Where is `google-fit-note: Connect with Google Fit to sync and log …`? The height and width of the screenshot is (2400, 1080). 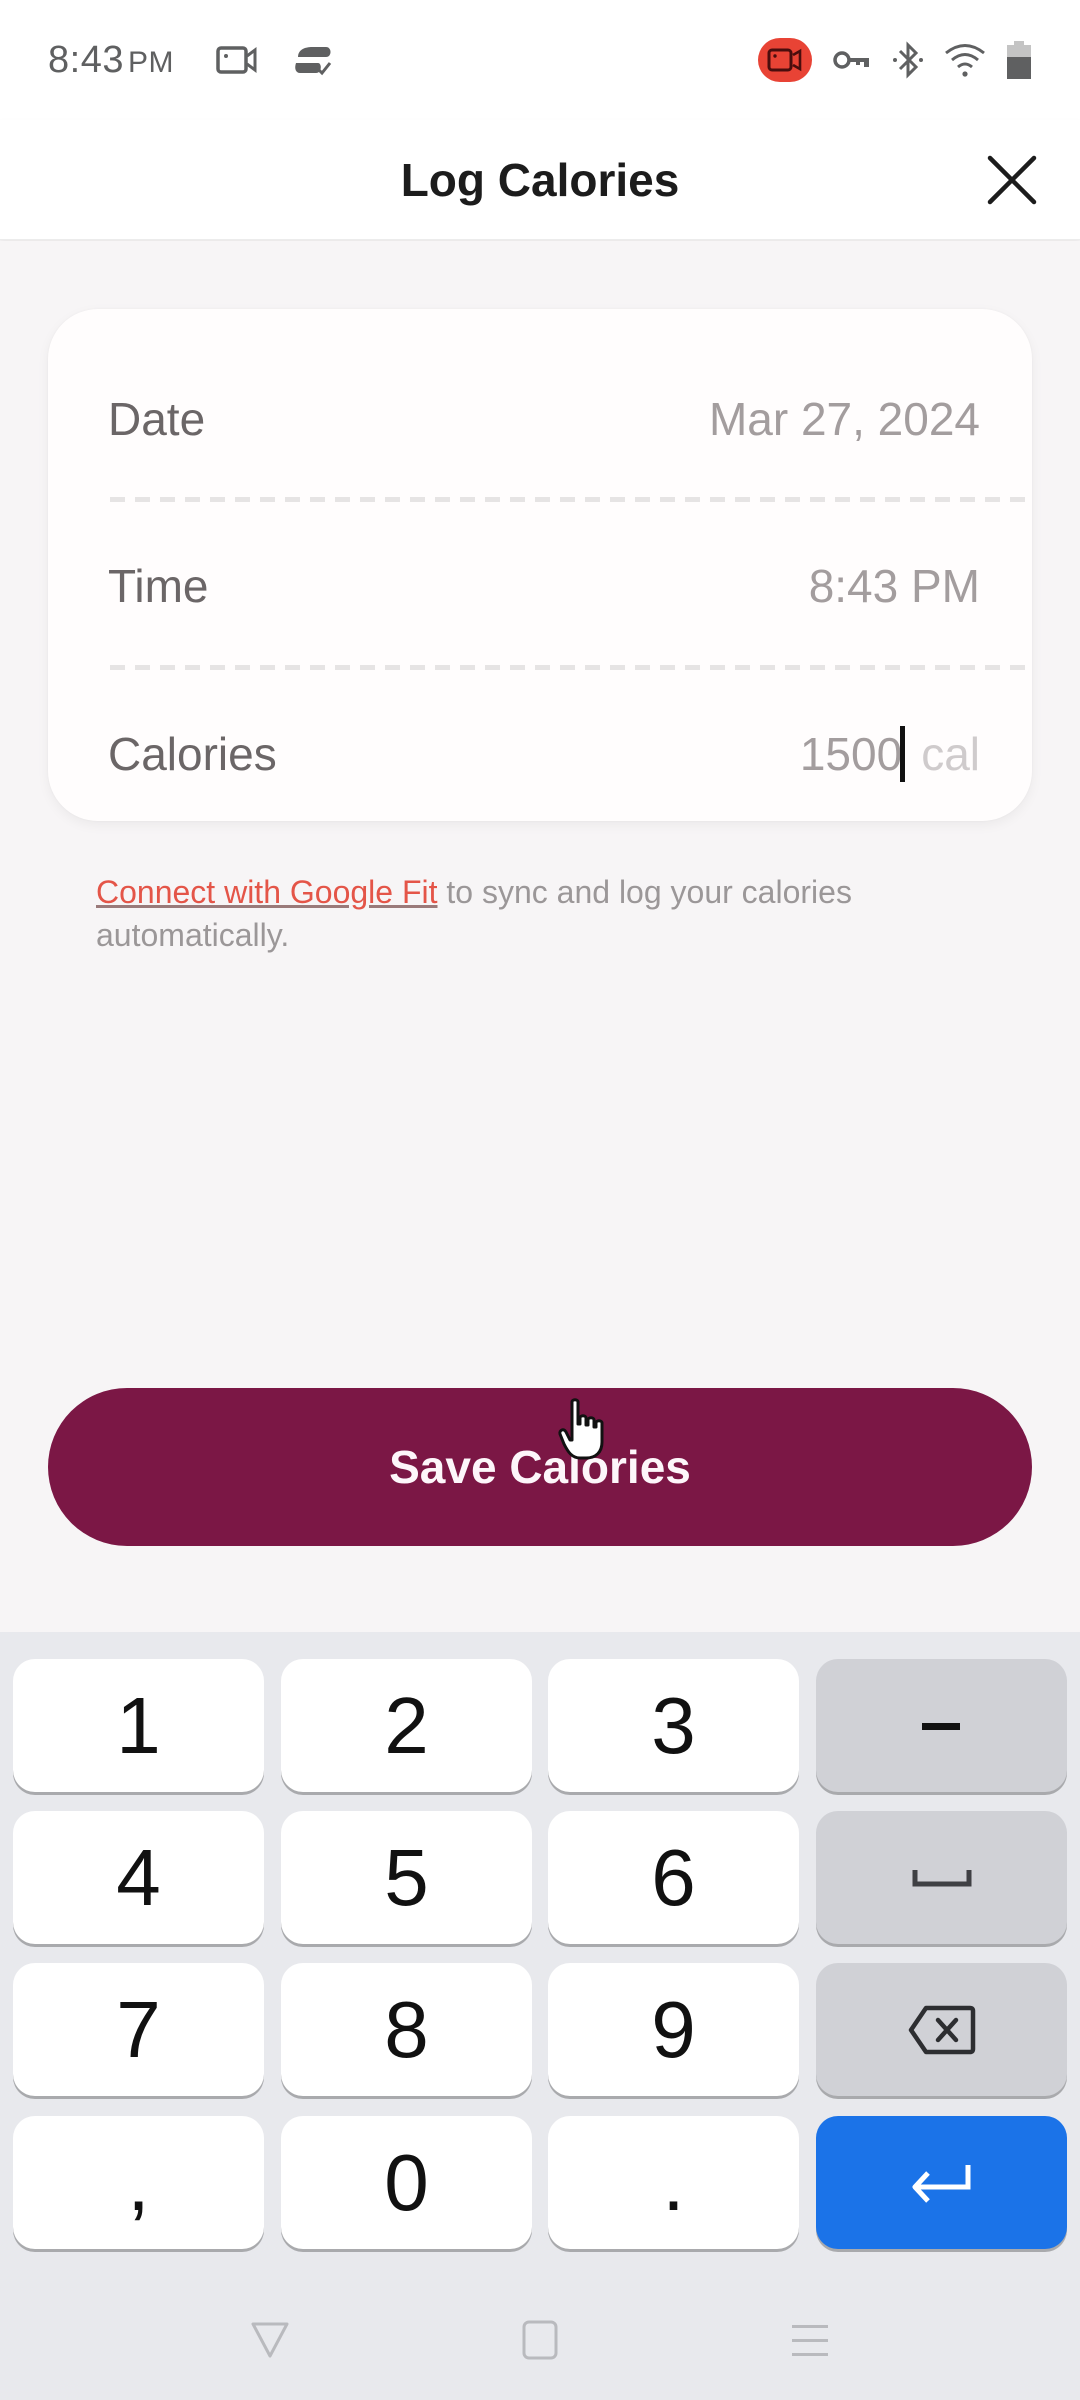 google-fit-note: Connect with Google Fit to sync and log … is located at coordinates (546, 914).